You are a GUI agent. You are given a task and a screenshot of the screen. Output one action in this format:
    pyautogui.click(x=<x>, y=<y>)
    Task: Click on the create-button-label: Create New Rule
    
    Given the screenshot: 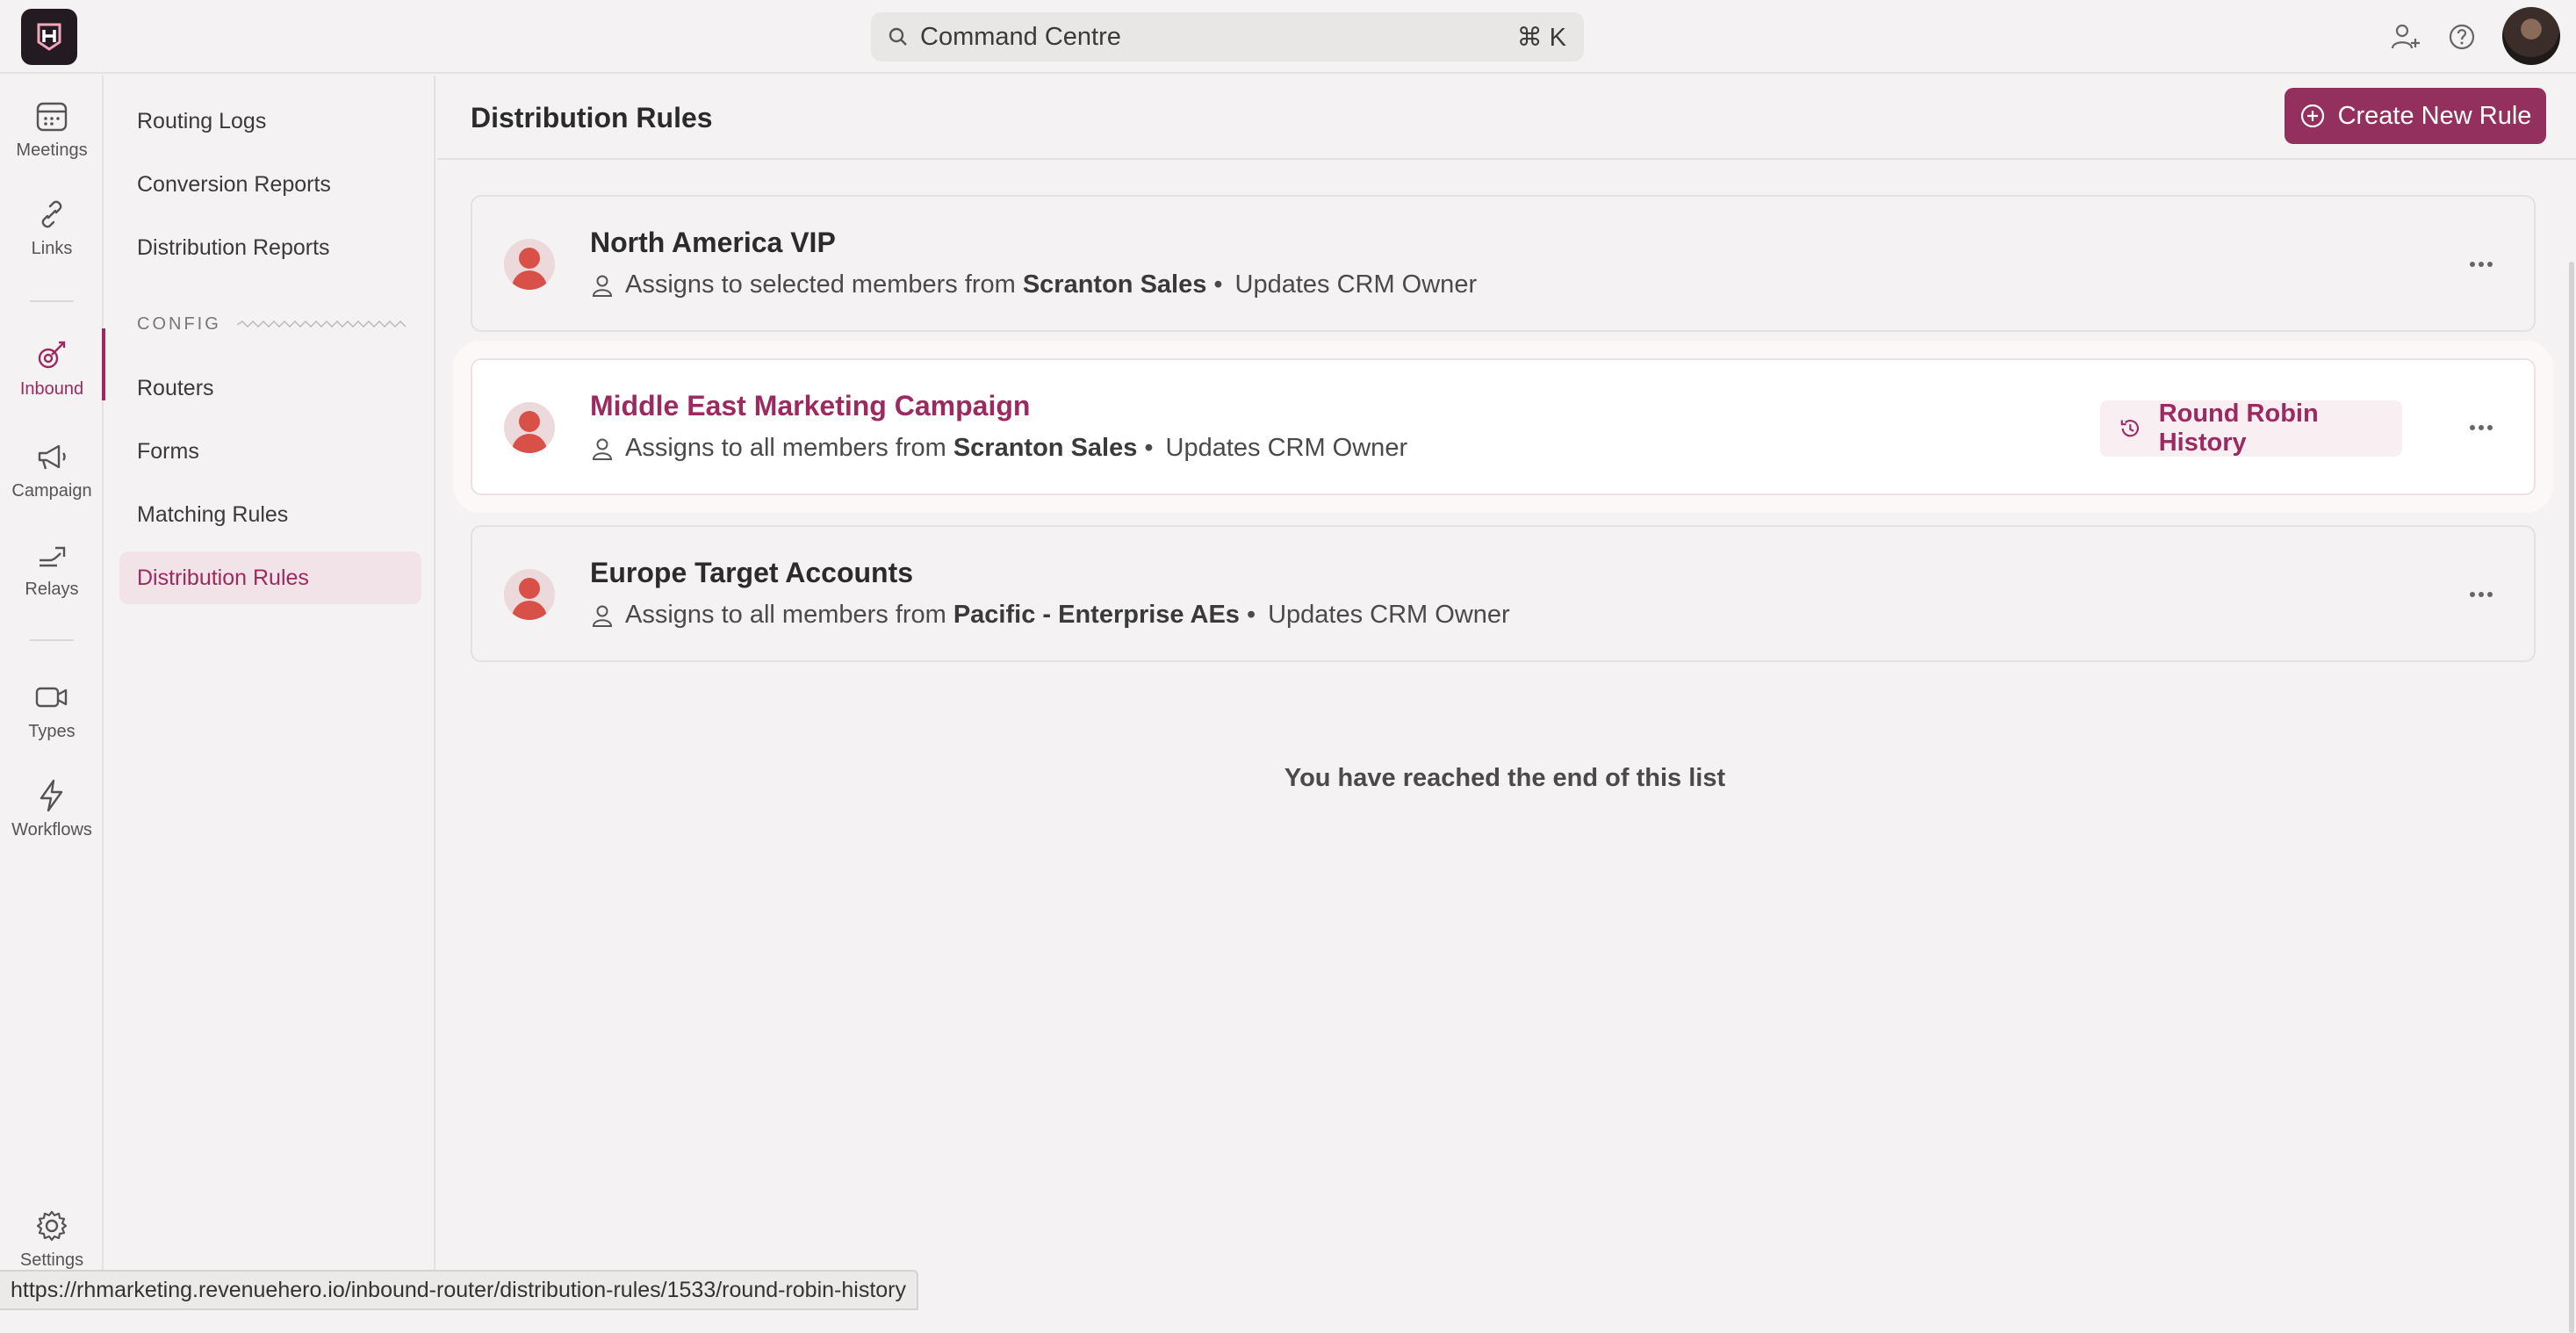 What is the action you would take?
    pyautogui.click(x=2434, y=115)
    